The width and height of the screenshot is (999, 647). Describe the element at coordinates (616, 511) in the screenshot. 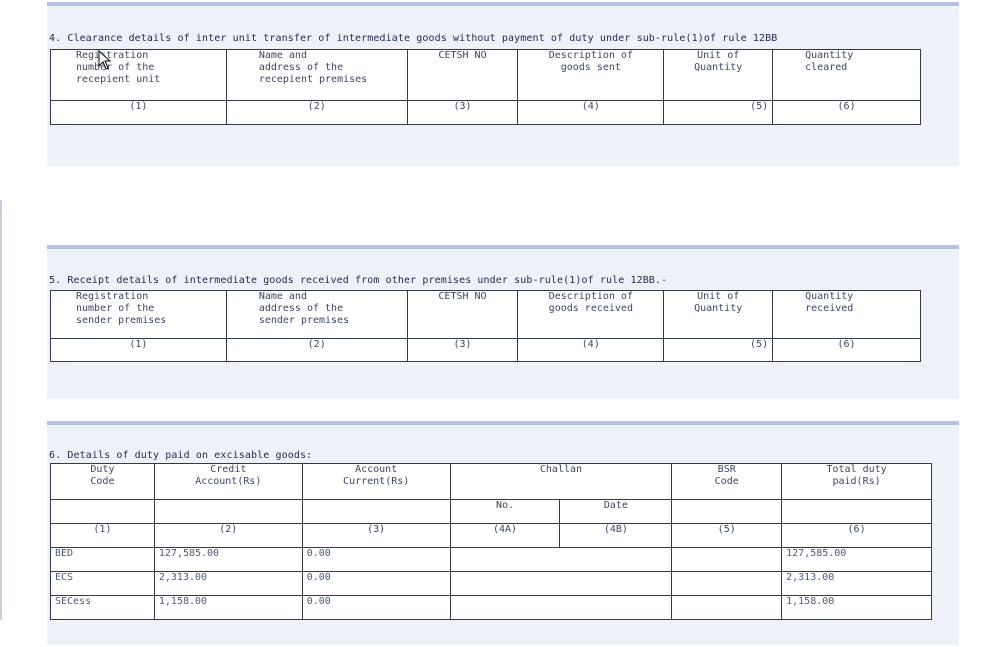

I see `header-challan-date: Date` at that location.